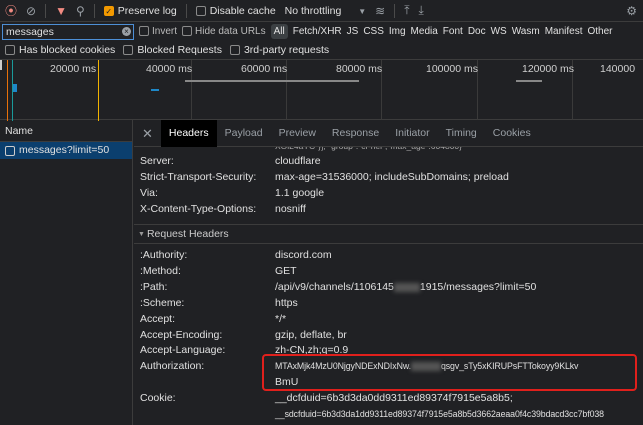 The width and height of the screenshot is (643, 425). I want to click on type-filter-all: All, so click(279, 31).